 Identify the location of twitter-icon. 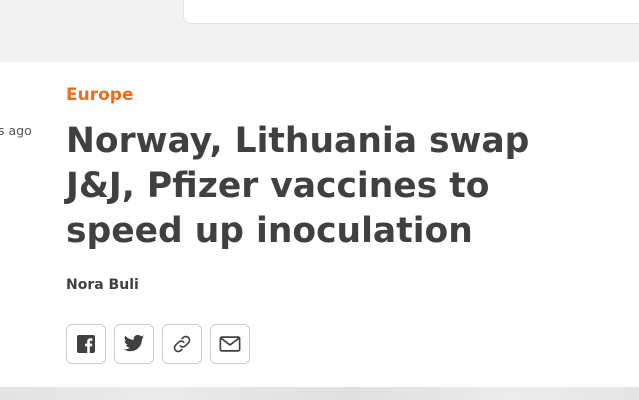
(134, 343).